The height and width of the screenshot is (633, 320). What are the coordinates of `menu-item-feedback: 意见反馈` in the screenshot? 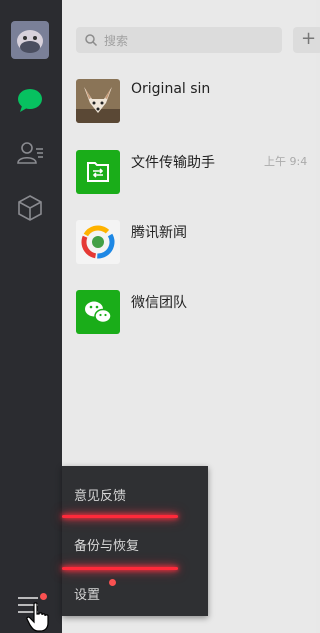 It's located at (100, 494).